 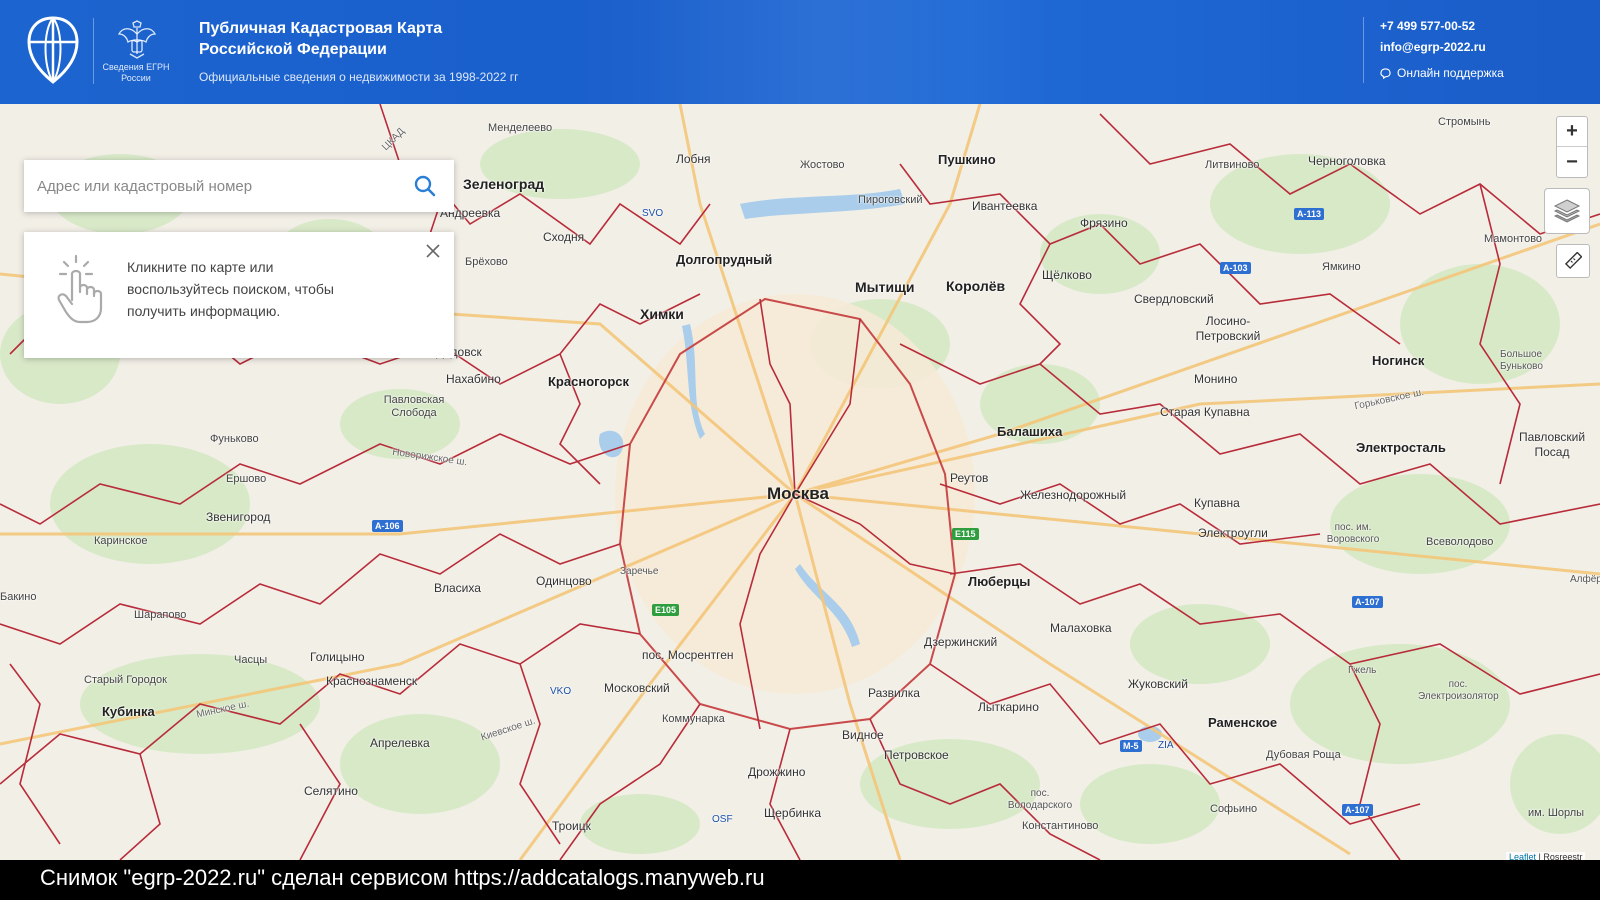 I want to click on zoom-in-button: +, so click(x=1572, y=132).